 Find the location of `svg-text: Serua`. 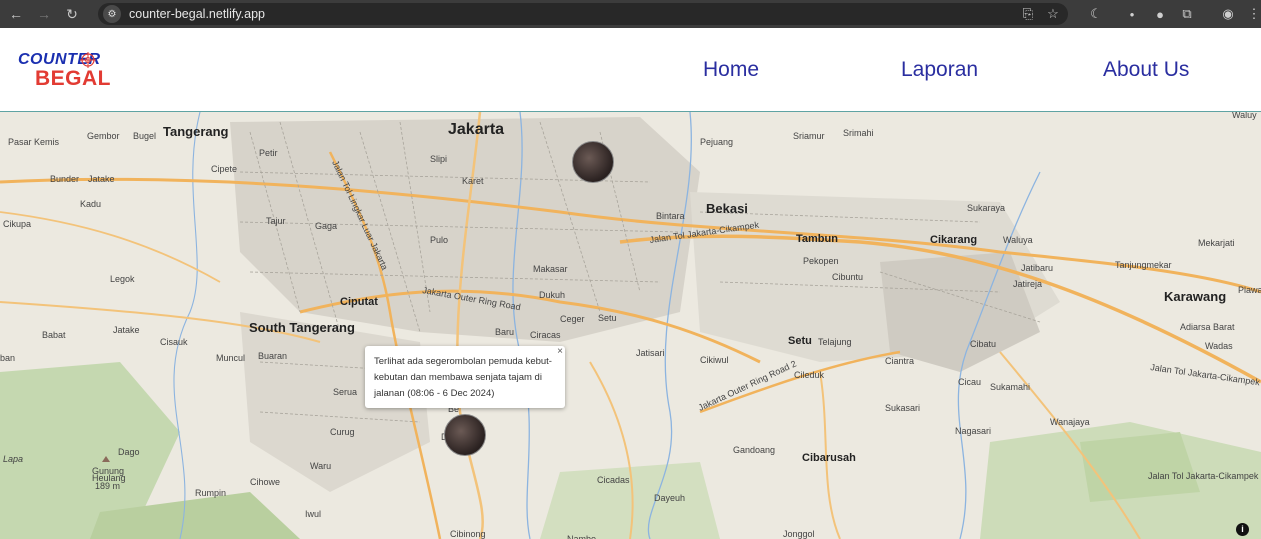

svg-text: Serua is located at coordinates (345, 392).